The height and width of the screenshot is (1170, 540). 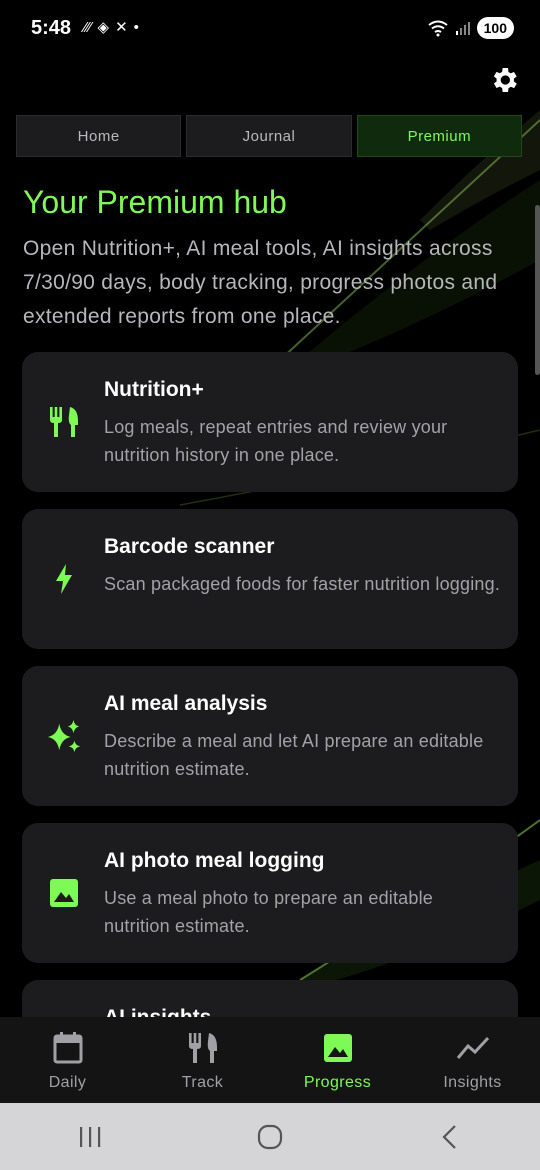 What do you see at coordinates (186, 703) in the screenshot?
I see `feature-title: AI meal analysis` at bounding box center [186, 703].